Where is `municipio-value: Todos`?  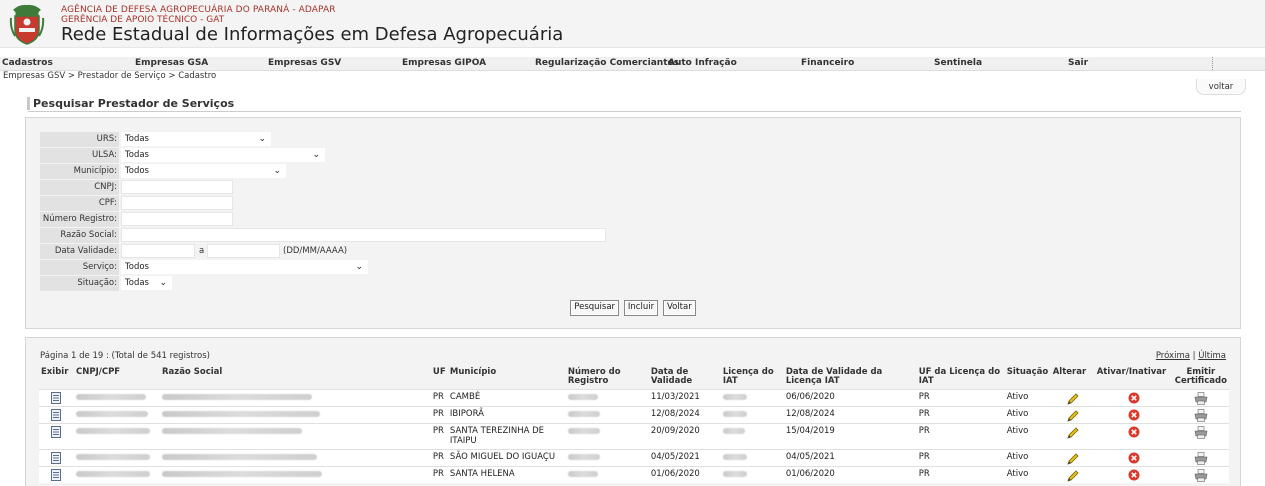 municipio-value: Todos is located at coordinates (137, 171).